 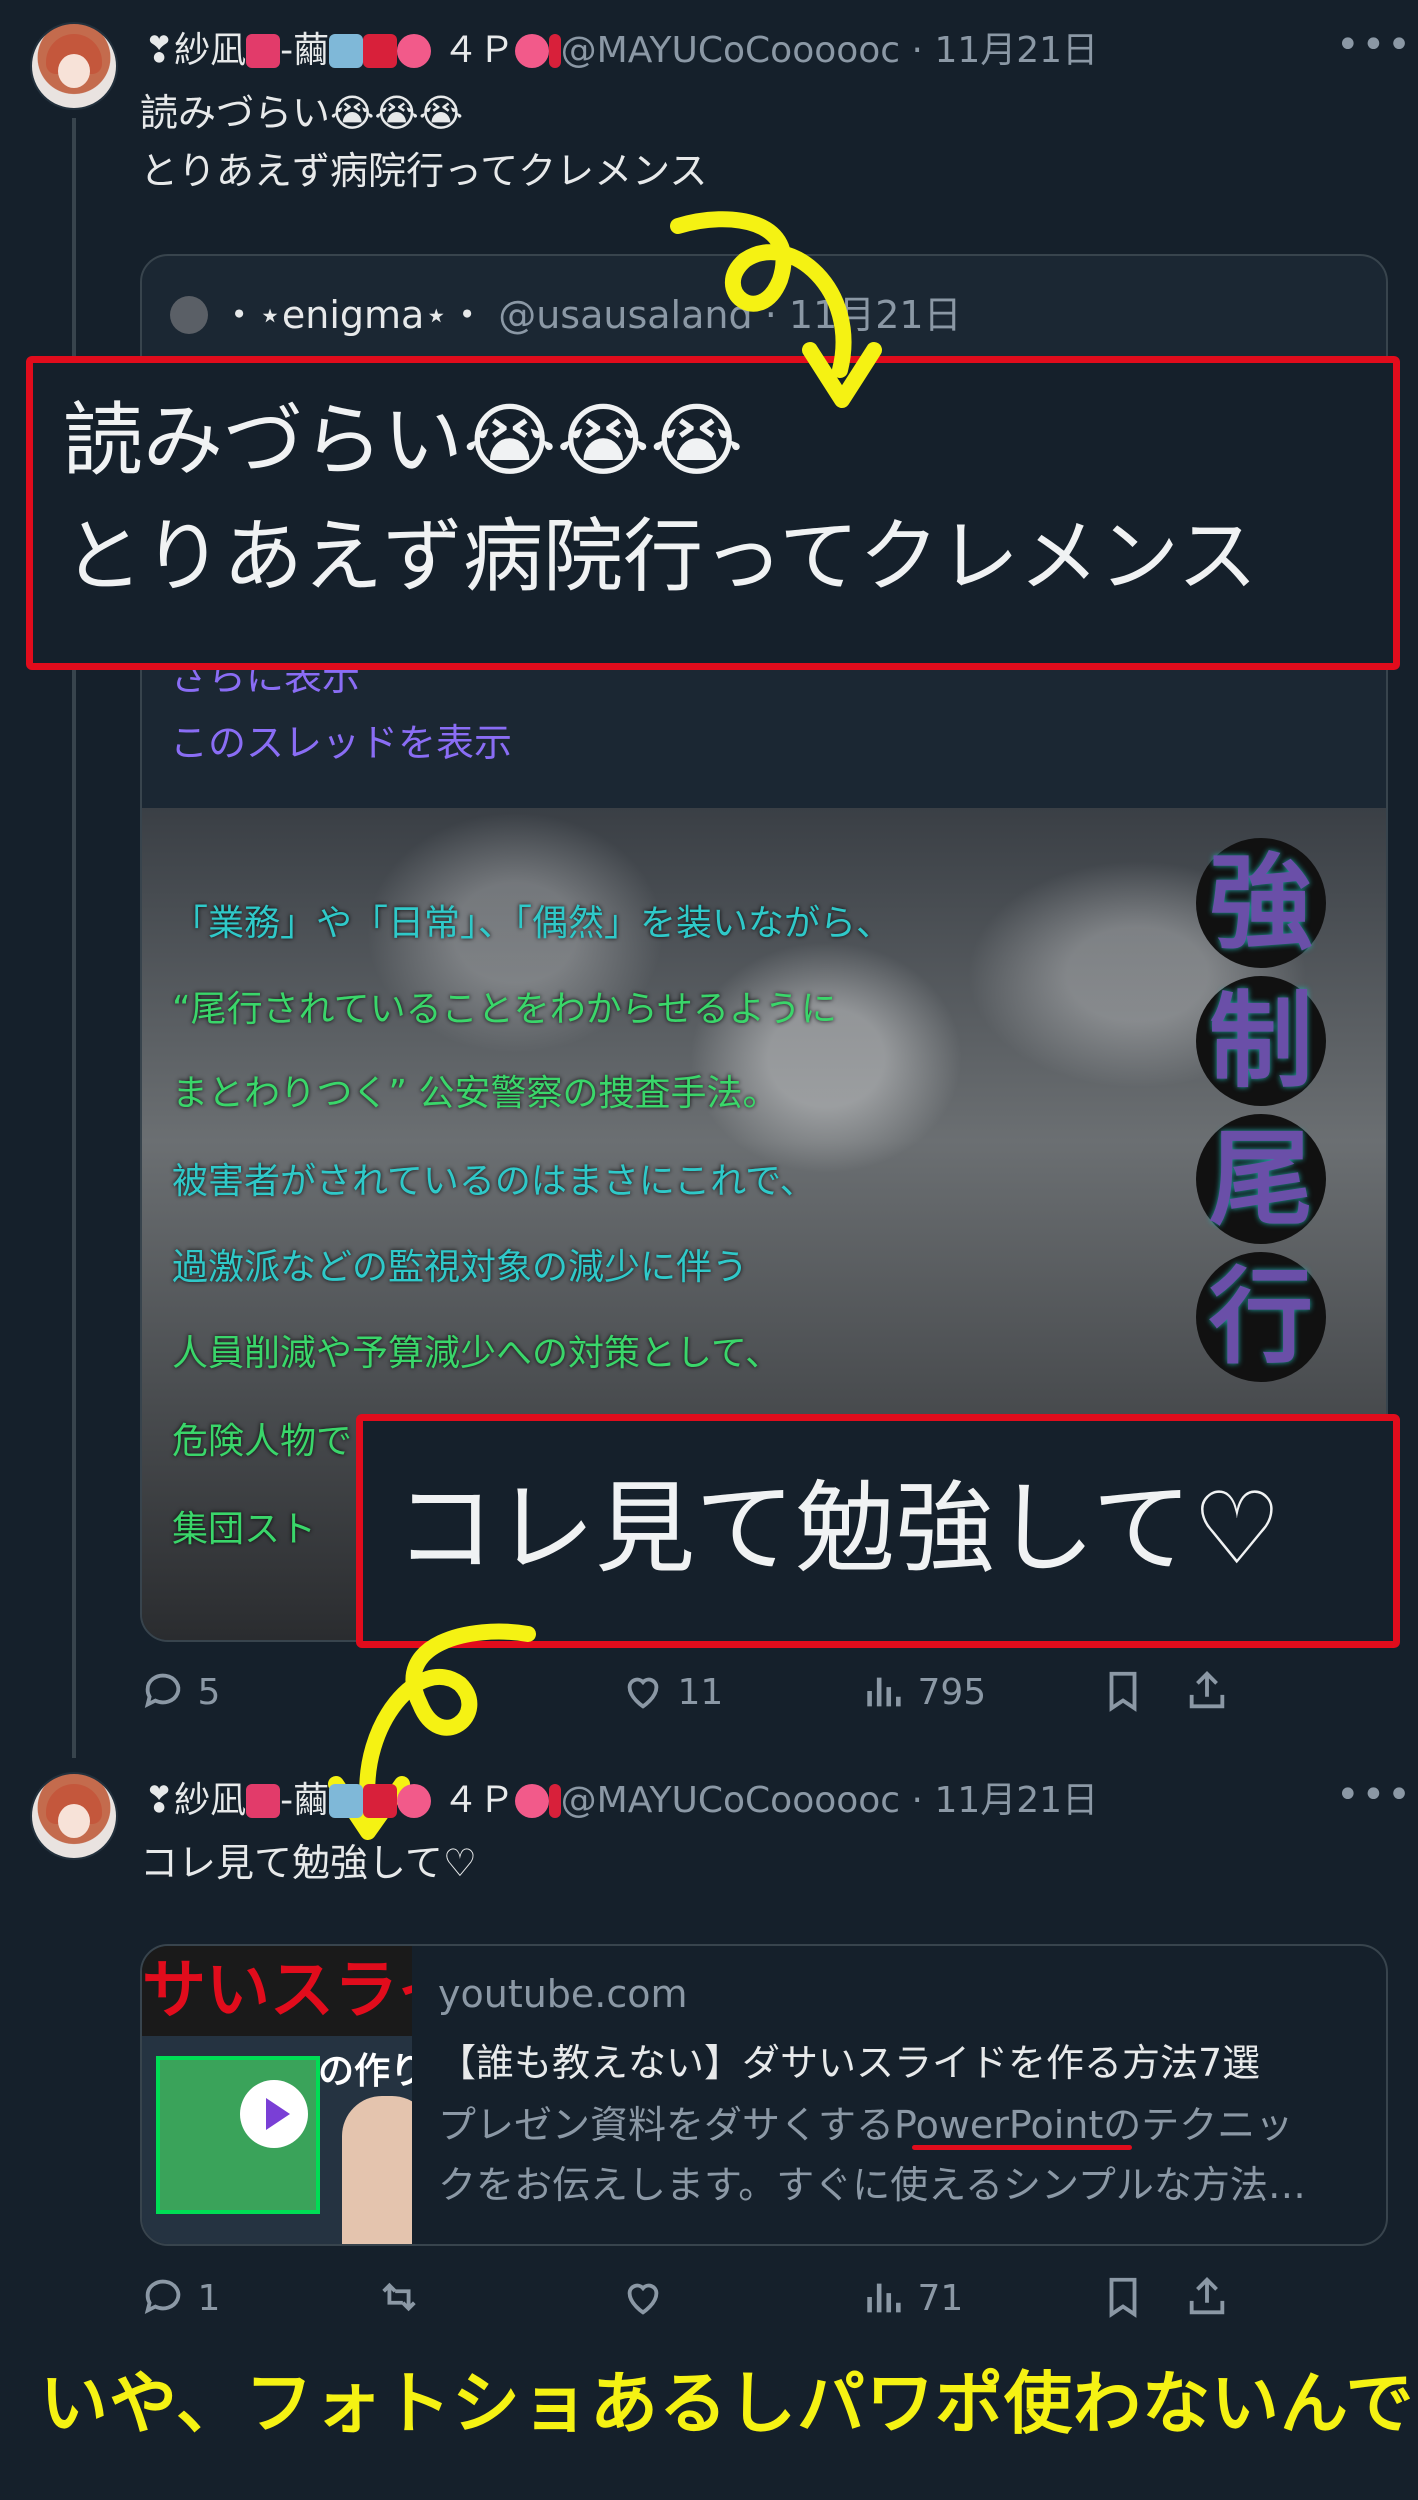 I want to click on image-text-line: 「業務」や「日常」、「偶然」を装いながら、, so click(x=532, y=923).